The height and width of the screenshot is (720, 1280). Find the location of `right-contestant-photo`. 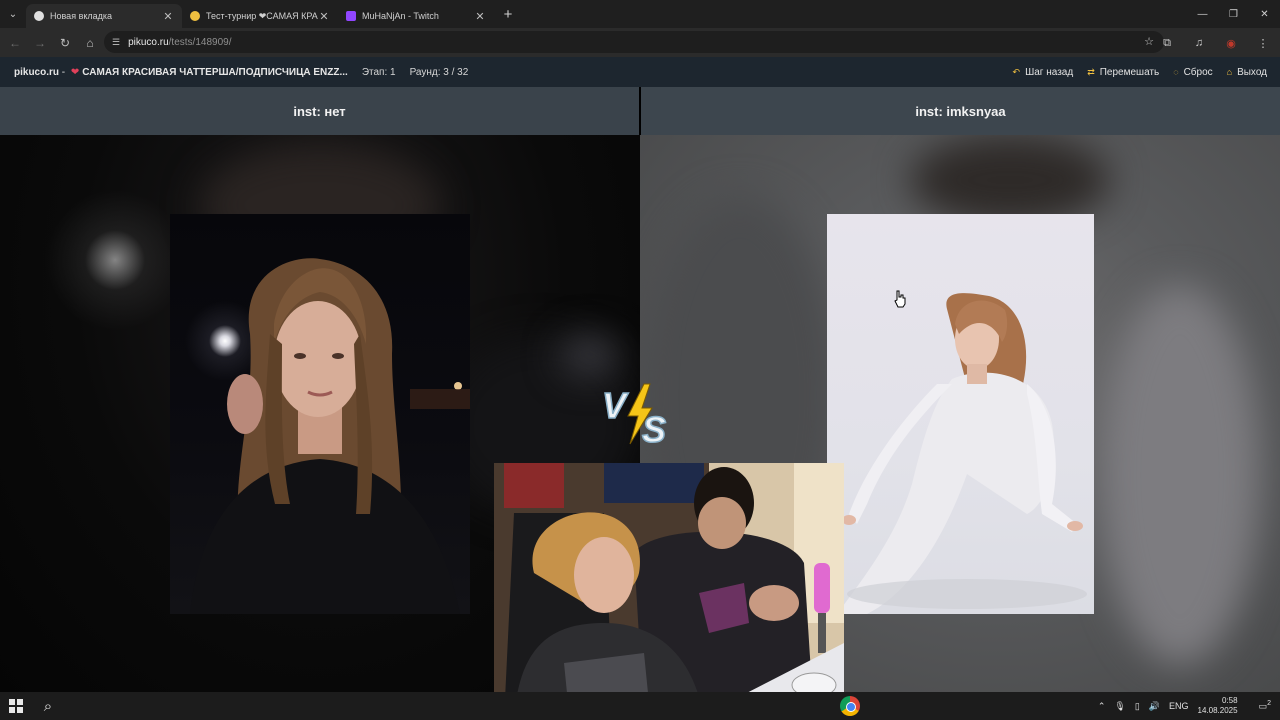

right-contestant-photo is located at coordinates (960, 414).